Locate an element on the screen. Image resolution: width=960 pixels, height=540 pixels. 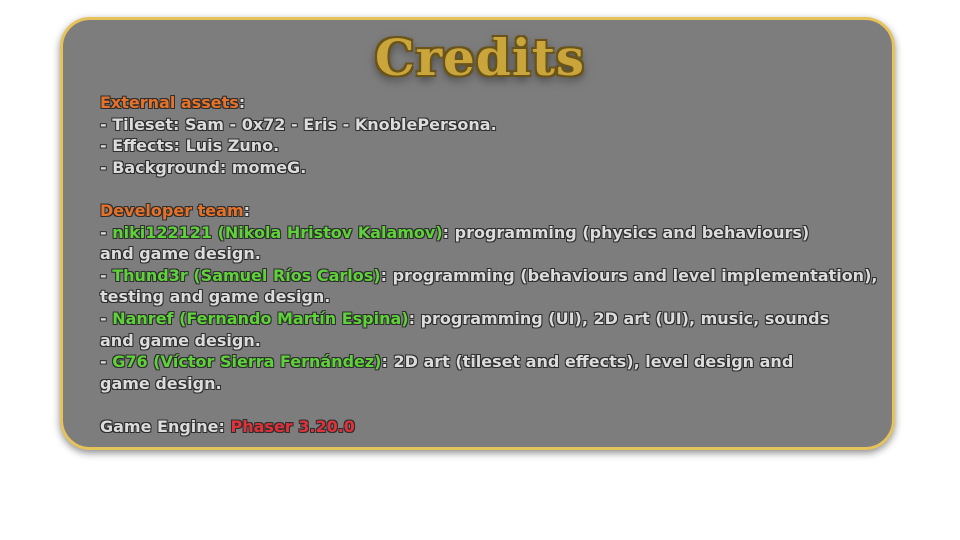
game-engine-value: Phaser 3.20.0 is located at coordinates (292, 426).